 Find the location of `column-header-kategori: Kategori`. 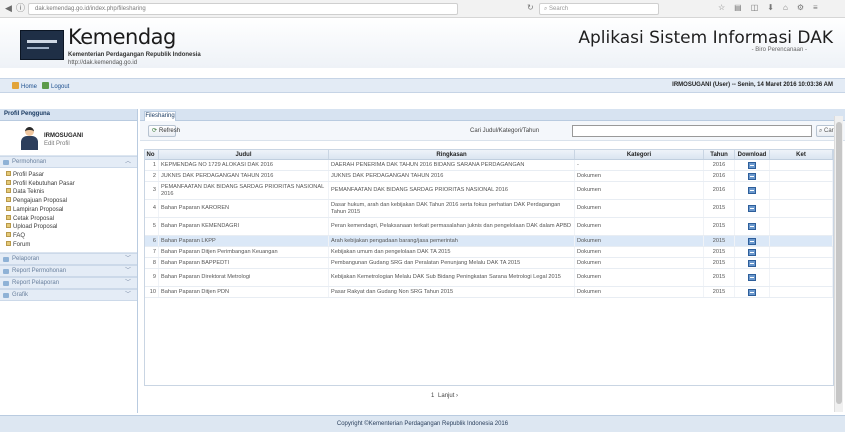

column-header-kategori: Kategori is located at coordinates (639, 154).